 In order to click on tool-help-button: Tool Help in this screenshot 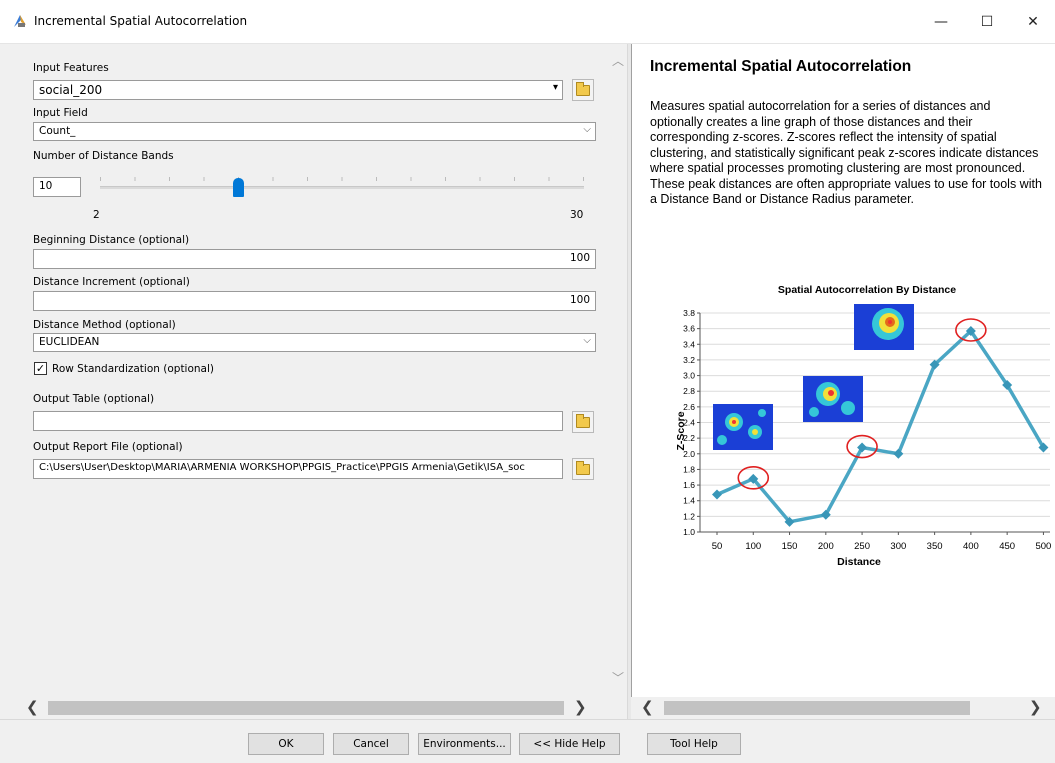, I will do `click(694, 744)`.